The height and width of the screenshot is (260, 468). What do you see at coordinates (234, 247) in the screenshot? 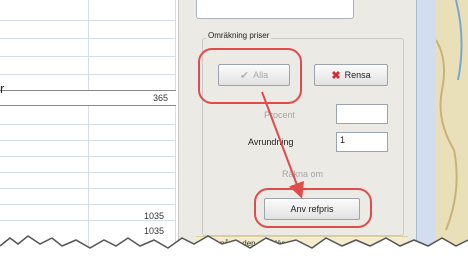
I see `torn-edge` at bounding box center [234, 247].